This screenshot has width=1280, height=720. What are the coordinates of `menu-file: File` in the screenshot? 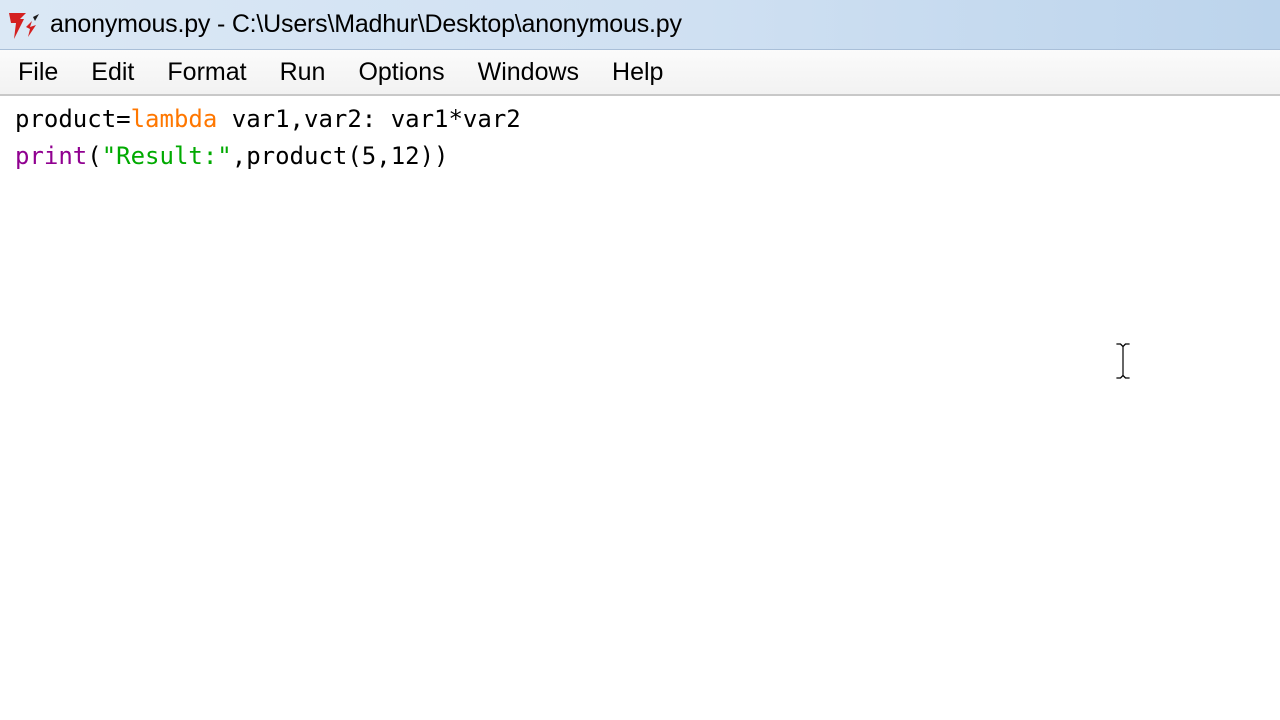 It's located at (37, 72).